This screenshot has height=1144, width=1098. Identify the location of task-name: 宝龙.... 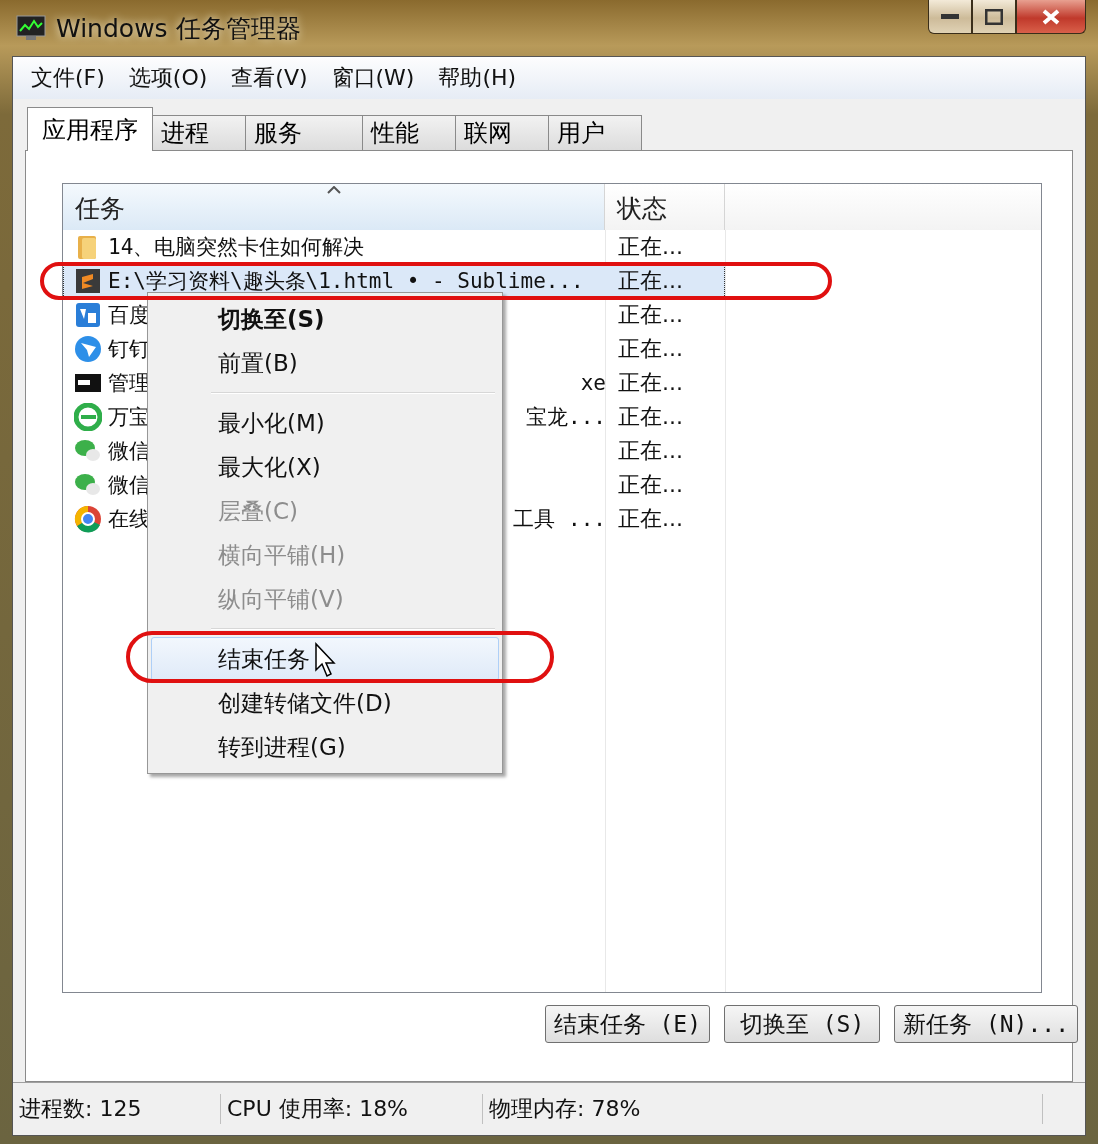
(566, 417).